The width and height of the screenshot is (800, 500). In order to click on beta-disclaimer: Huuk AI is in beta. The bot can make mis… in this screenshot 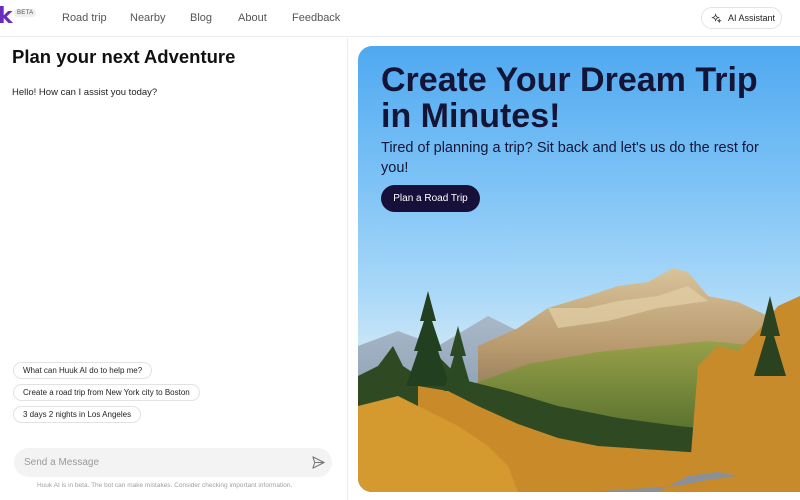, I will do `click(165, 485)`.